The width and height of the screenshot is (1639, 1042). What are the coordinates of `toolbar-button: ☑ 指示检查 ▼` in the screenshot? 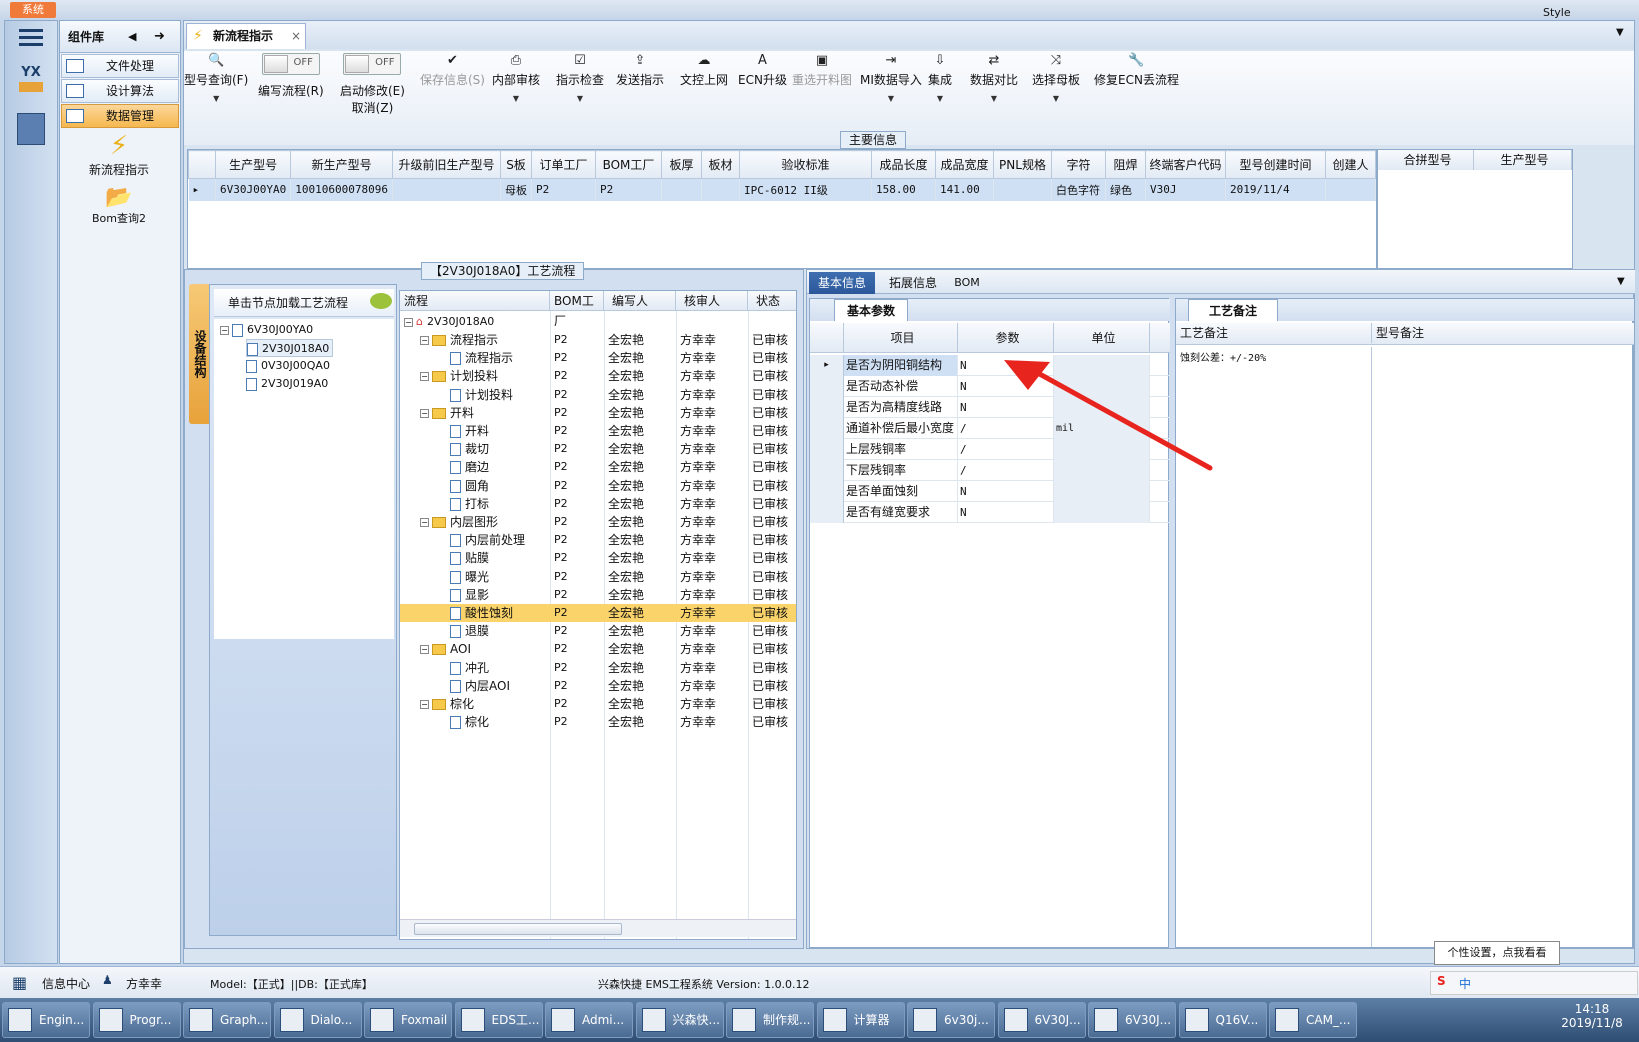 It's located at (580, 78).